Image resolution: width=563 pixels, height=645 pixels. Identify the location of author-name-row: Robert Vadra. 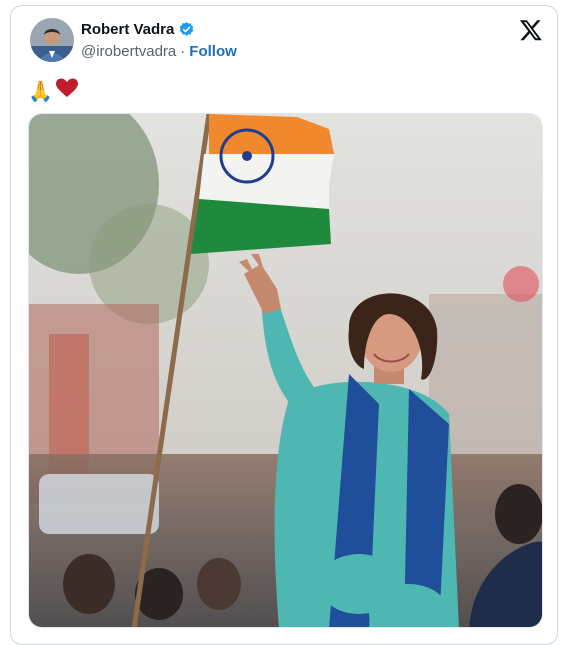
(138, 29).